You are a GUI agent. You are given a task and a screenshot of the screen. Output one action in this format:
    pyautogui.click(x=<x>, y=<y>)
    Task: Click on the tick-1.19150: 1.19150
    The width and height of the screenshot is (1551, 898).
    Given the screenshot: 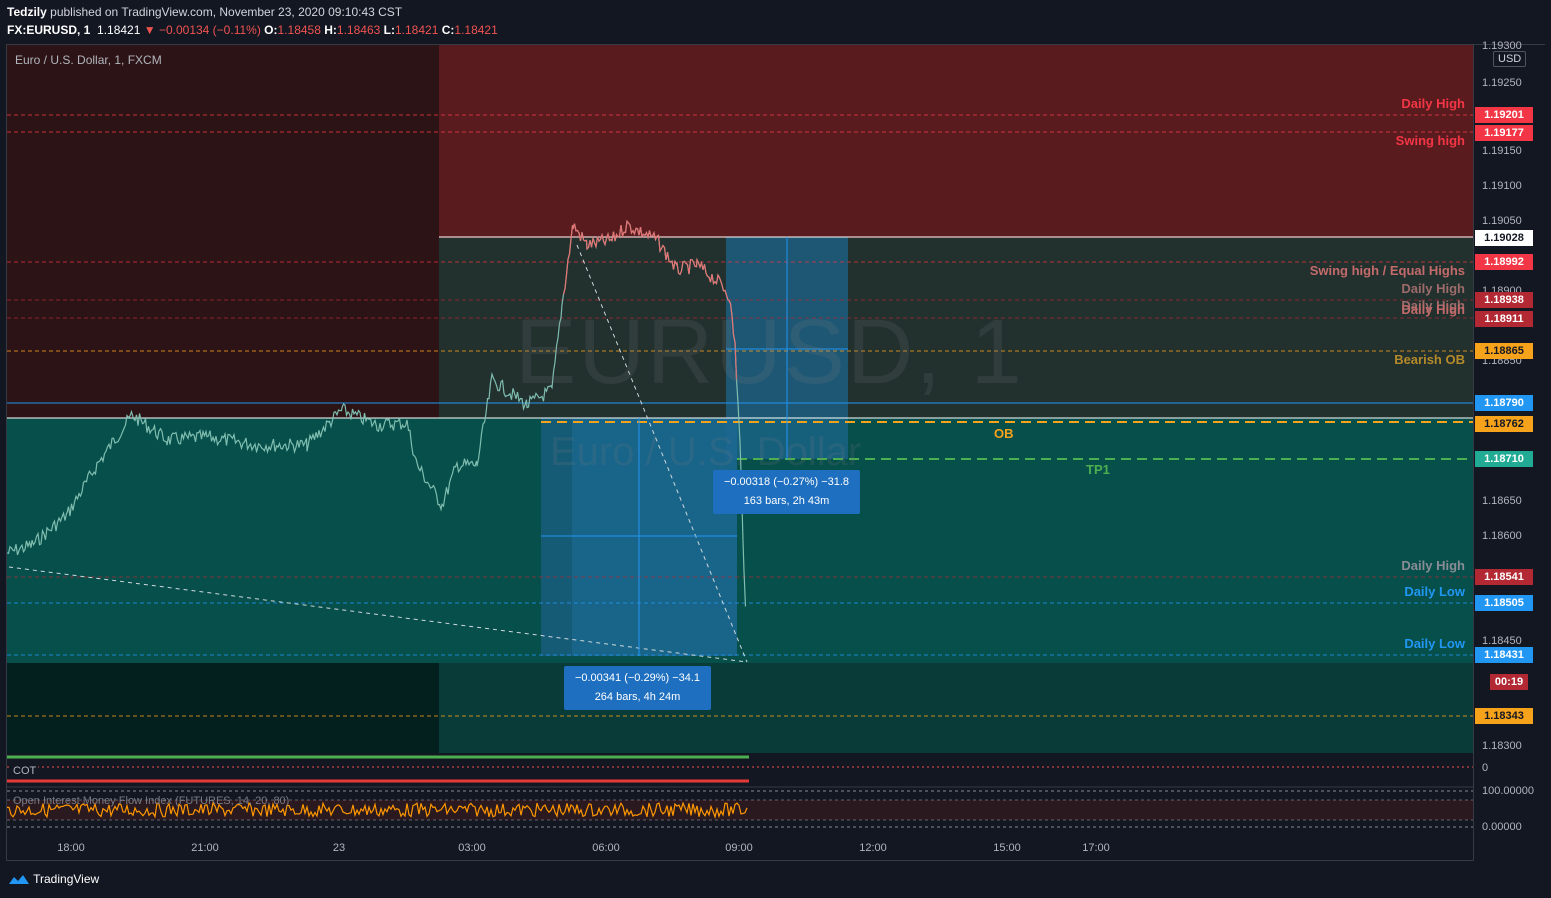 What is the action you would take?
    pyautogui.click(x=1502, y=151)
    